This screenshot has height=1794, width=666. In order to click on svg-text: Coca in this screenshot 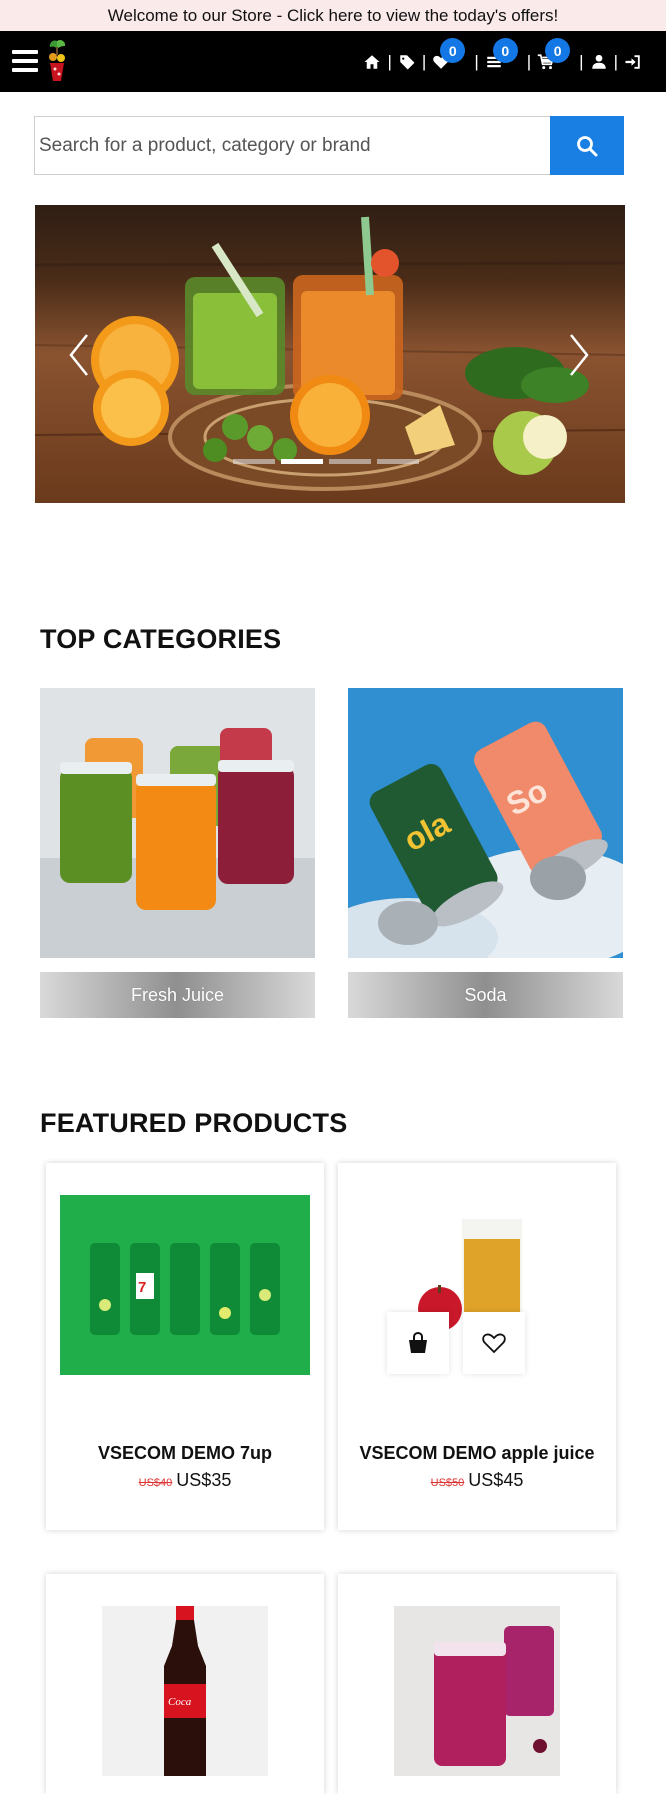, I will do `click(180, 1702)`.